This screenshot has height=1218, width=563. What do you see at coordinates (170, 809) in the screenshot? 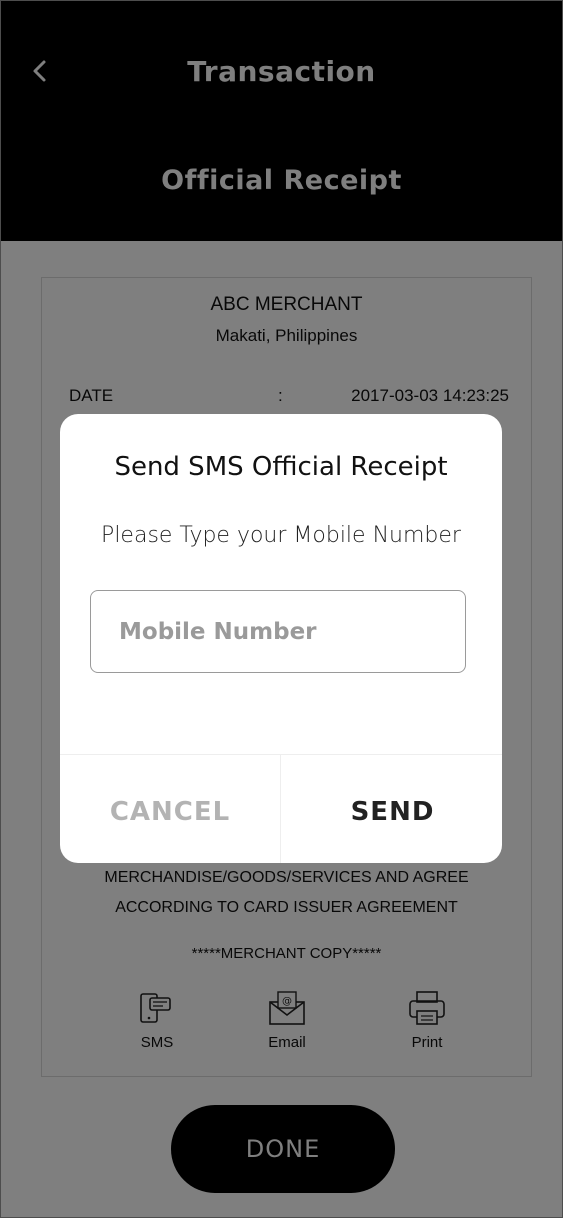
I see `cancel-button: CANCEL` at bounding box center [170, 809].